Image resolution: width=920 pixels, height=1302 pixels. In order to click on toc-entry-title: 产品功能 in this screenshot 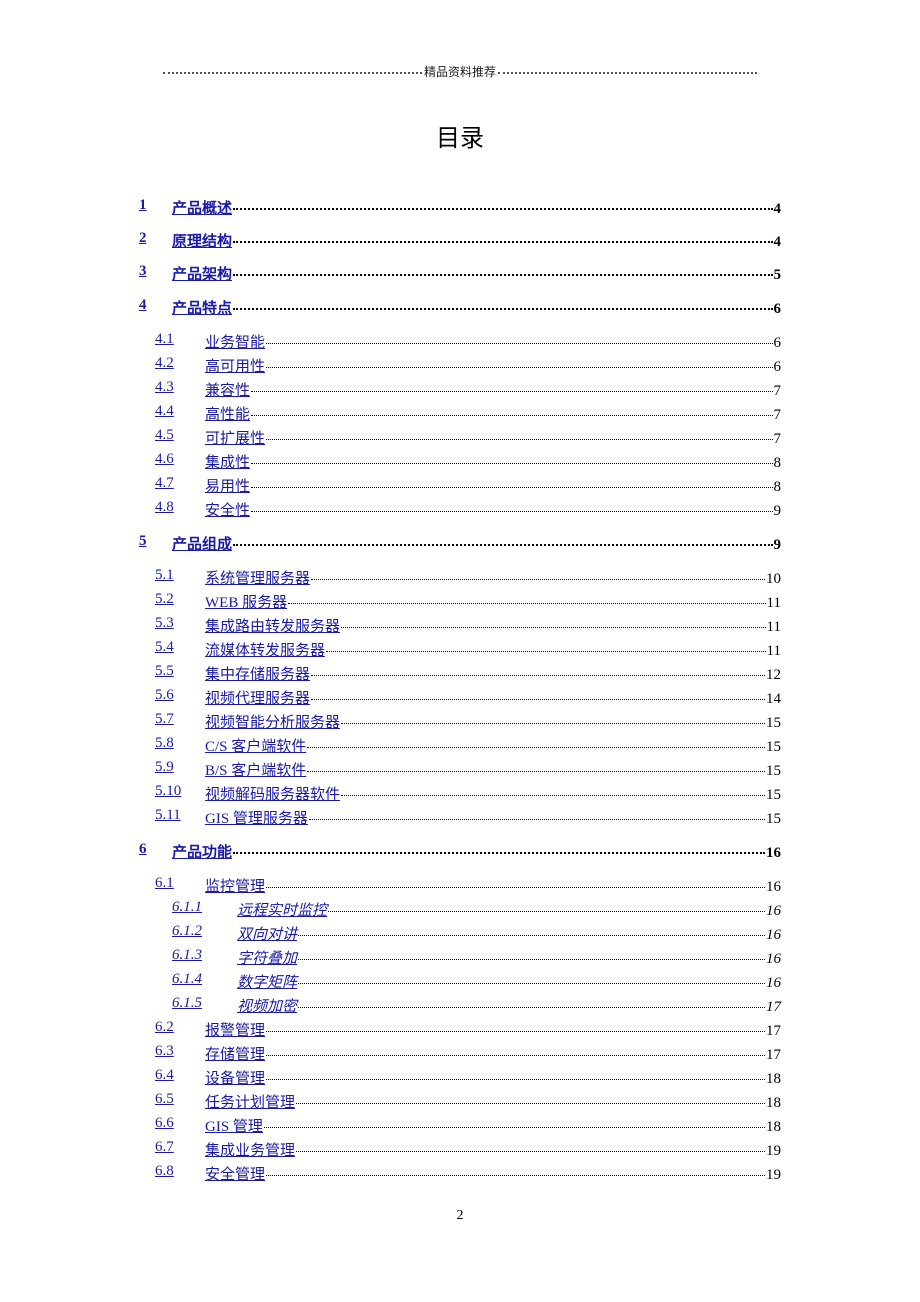, I will do `click(202, 851)`.